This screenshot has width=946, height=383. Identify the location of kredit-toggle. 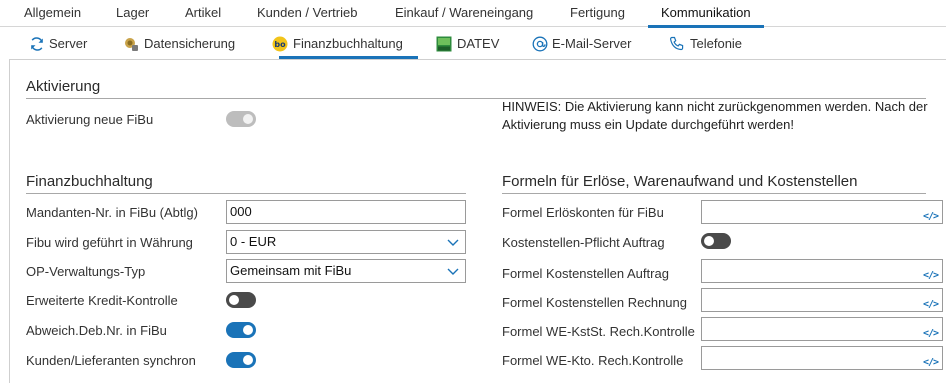
(241, 300).